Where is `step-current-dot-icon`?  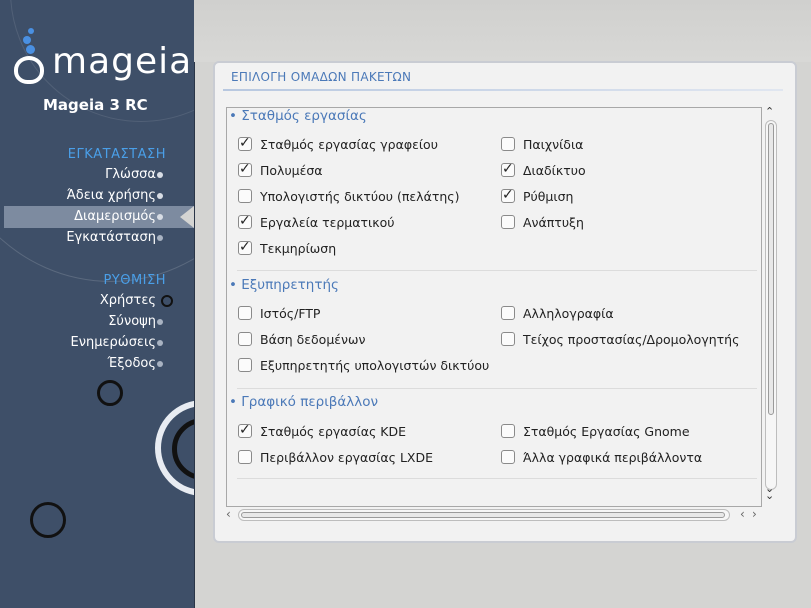 step-current-dot-icon is located at coordinates (160, 217).